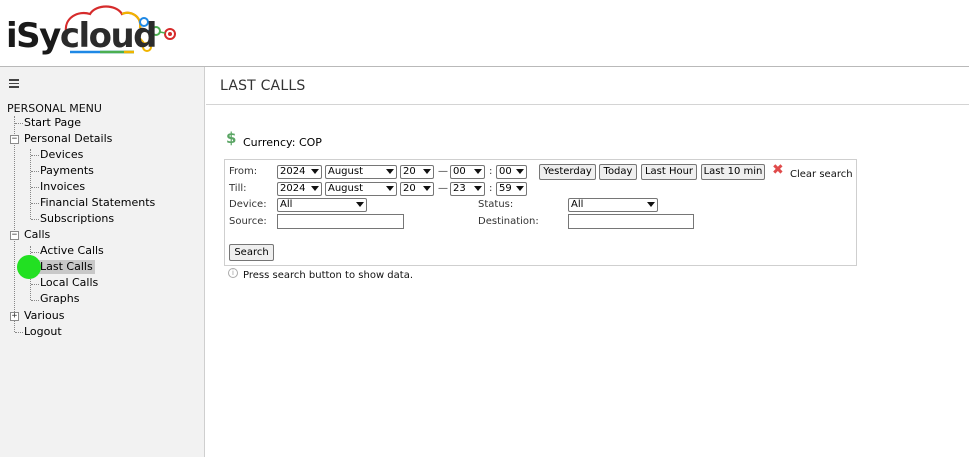  I want to click on from-hour-select: 00, so click(467, 172).